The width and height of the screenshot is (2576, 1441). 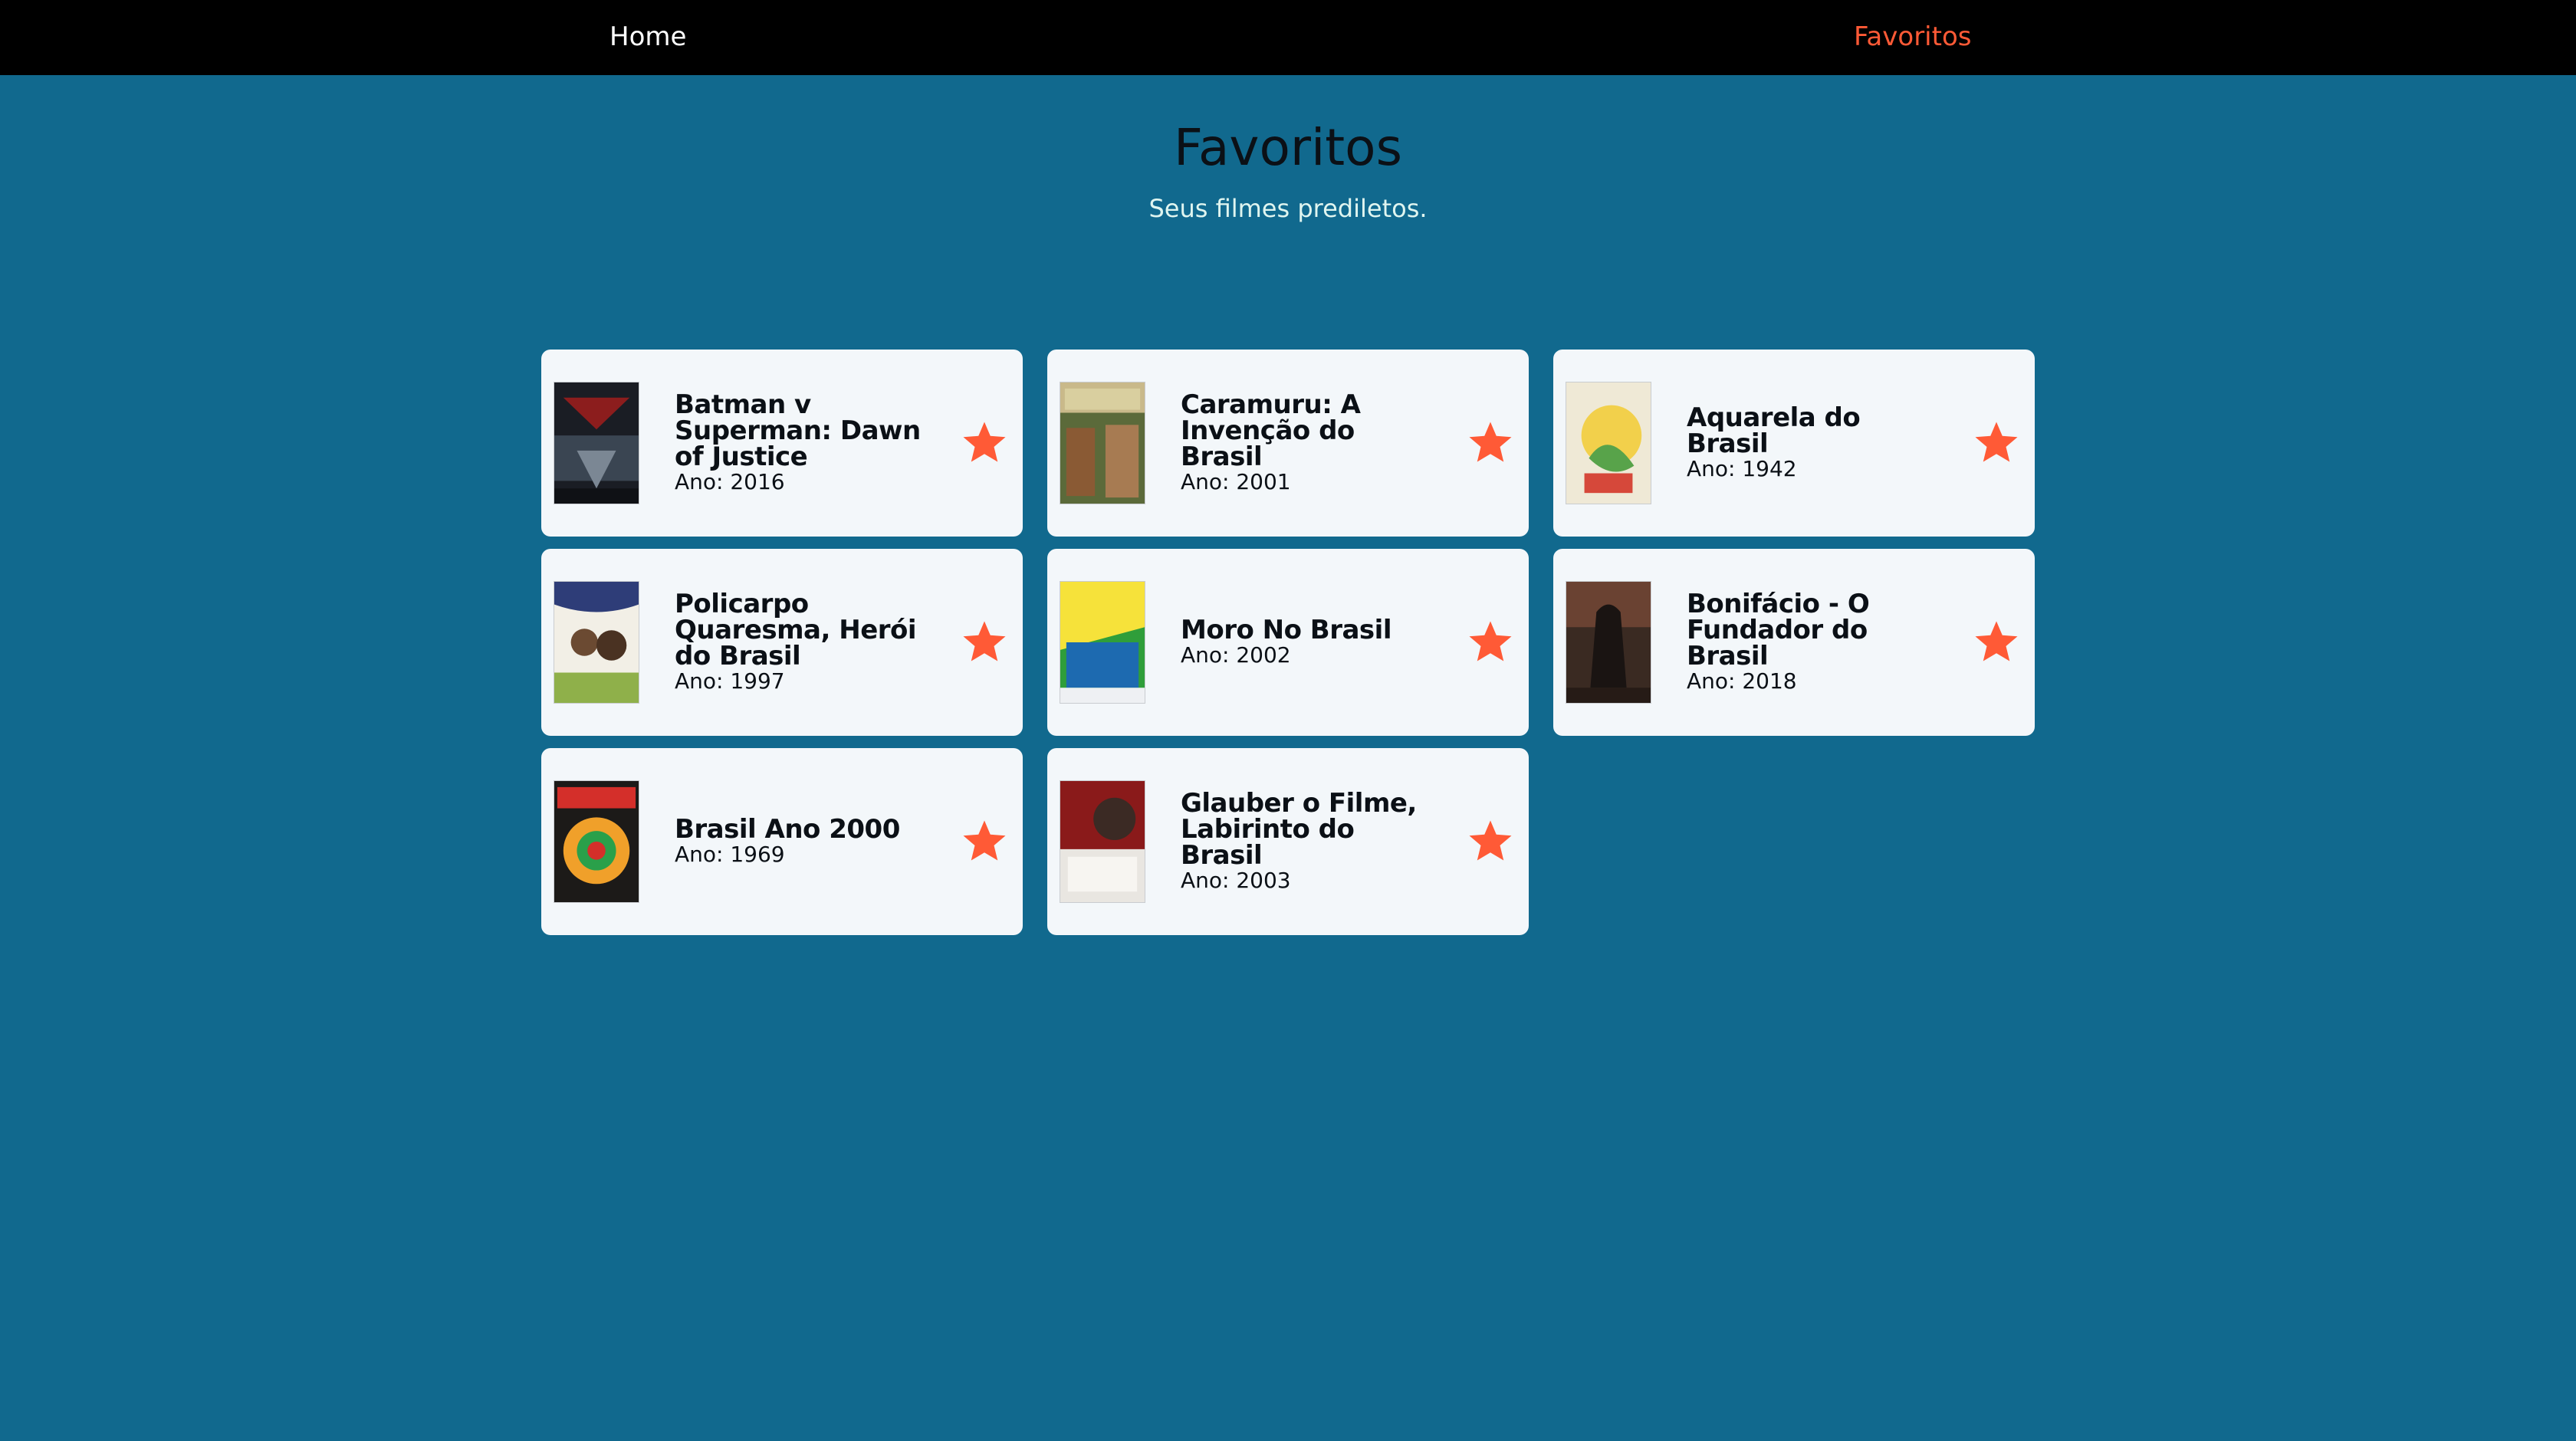 I want to click on movie-title: Glauber o Filme, Labirinto do Brasil, so click(x=1299, y=830).